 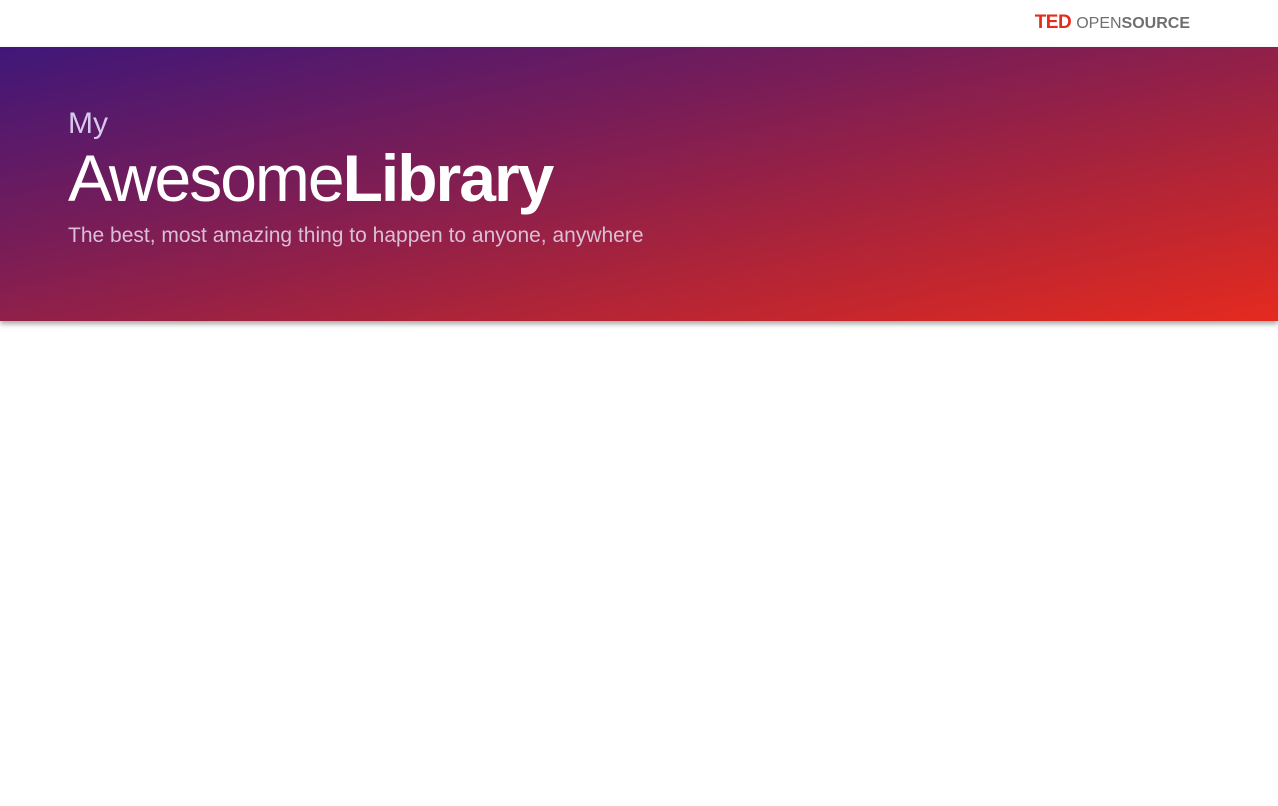 What do you see at coordinates (88, 123) in the screenshot?
I see `hero-pre-title: My` at bounding box center [88, 123].